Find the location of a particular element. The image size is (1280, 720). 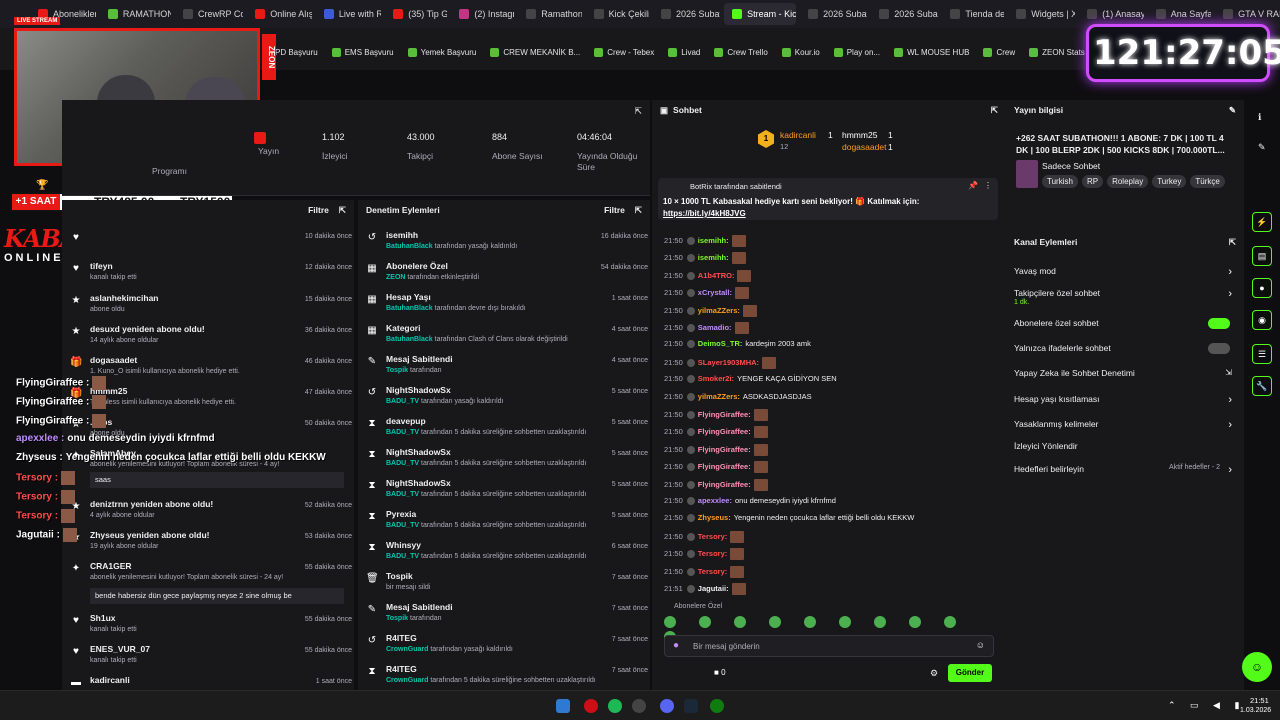

bookmark-item: Livad is located at coordinates (684, 52).